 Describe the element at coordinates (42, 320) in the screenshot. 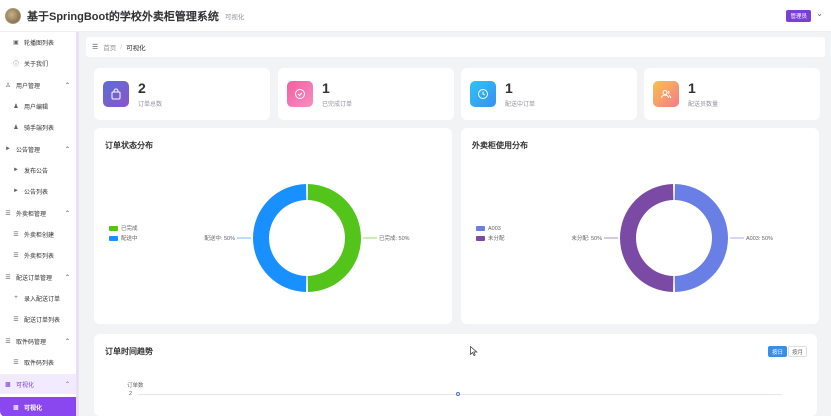

I see `sidebar-item-label: 配送订单列表` at that location.